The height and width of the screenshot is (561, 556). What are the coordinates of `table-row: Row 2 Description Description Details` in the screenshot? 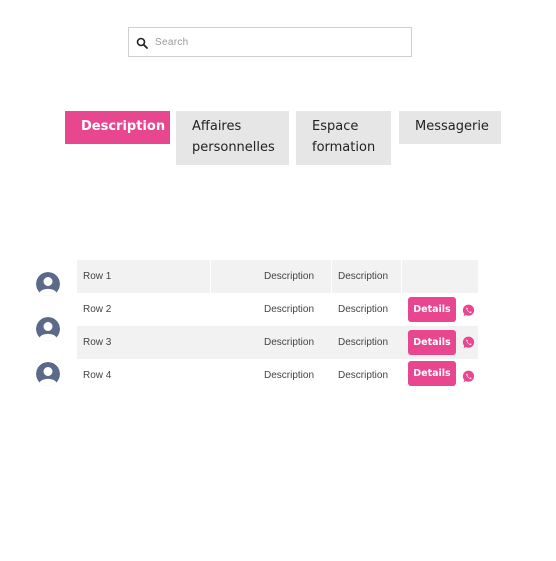 It's located at (277, 309).